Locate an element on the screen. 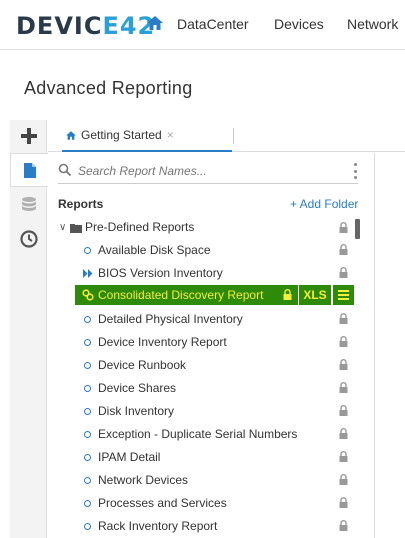 The image size is (405, 538). list-item: Detailed Physical Inventory is located at coordinates (185, 319).